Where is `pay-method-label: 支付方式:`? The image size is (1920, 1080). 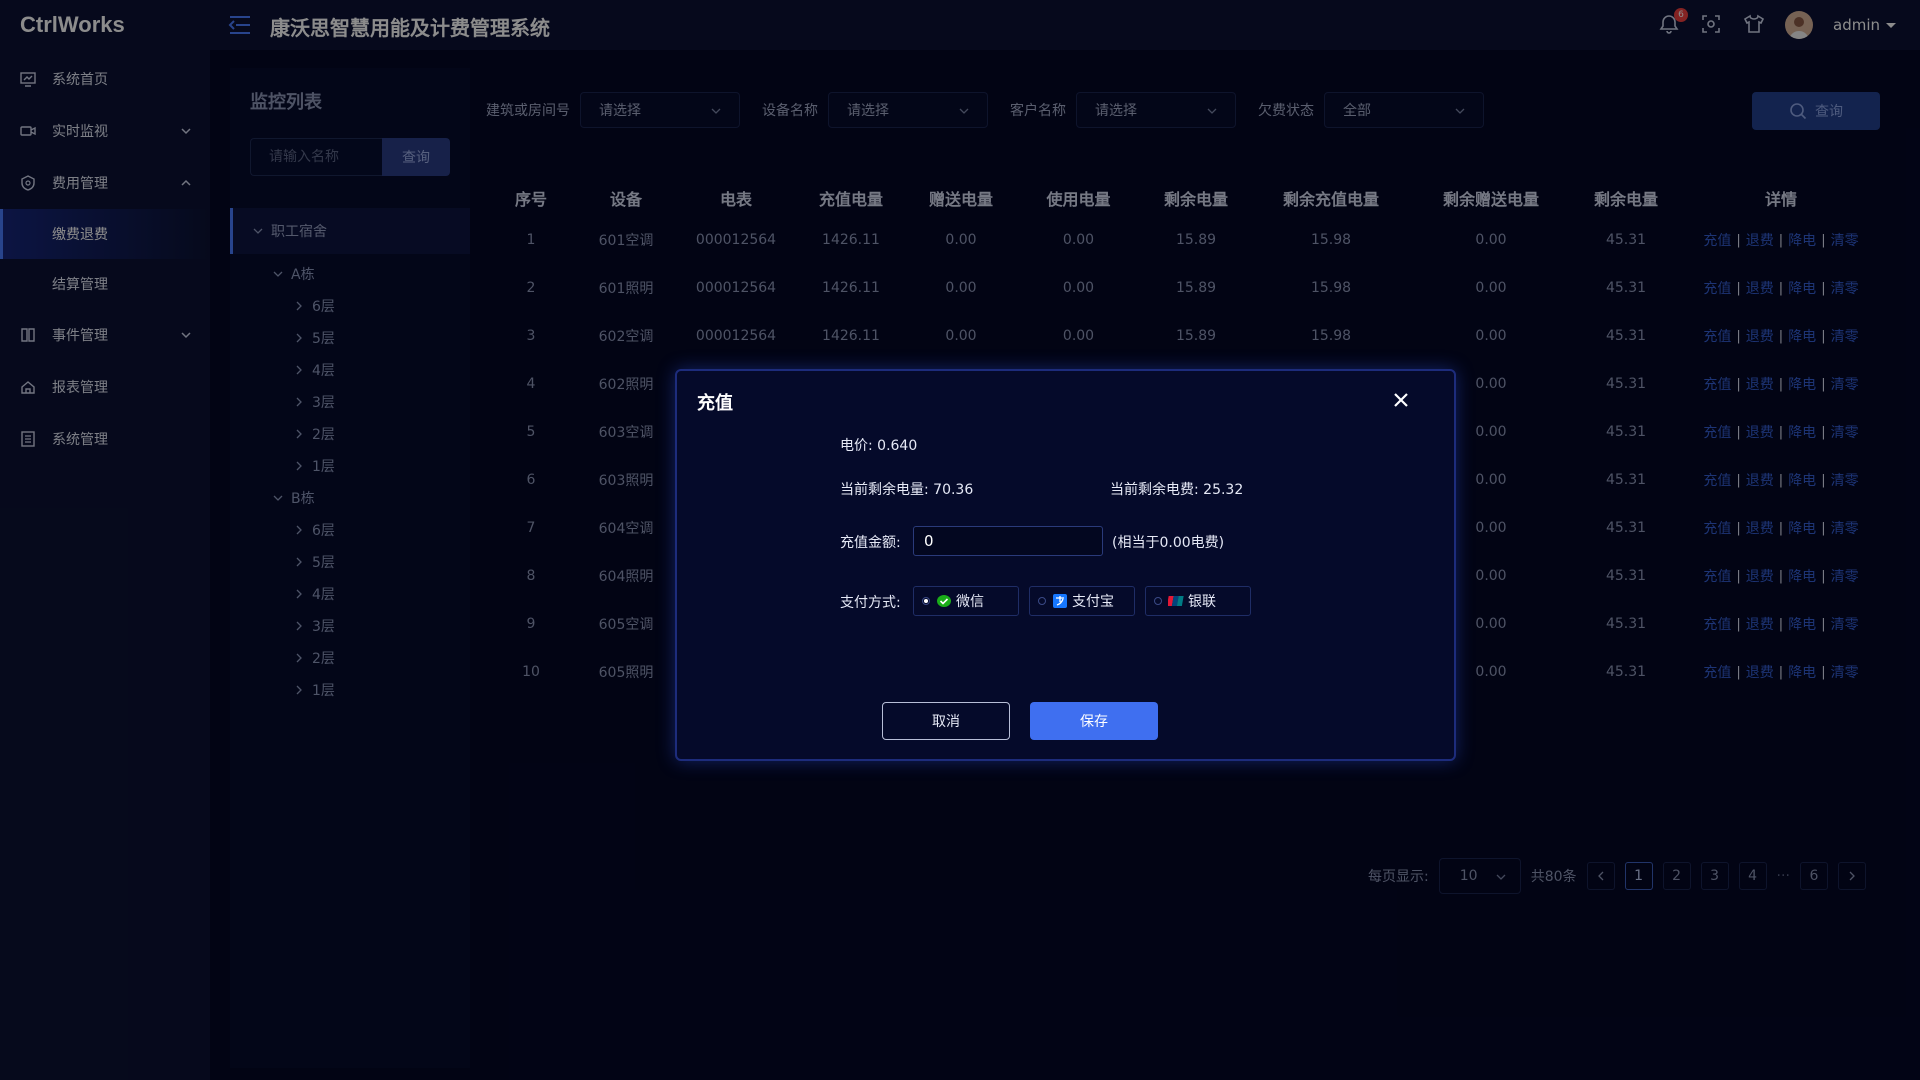 pay-method-label: 支付方式: is located at coordinates (870, 603).